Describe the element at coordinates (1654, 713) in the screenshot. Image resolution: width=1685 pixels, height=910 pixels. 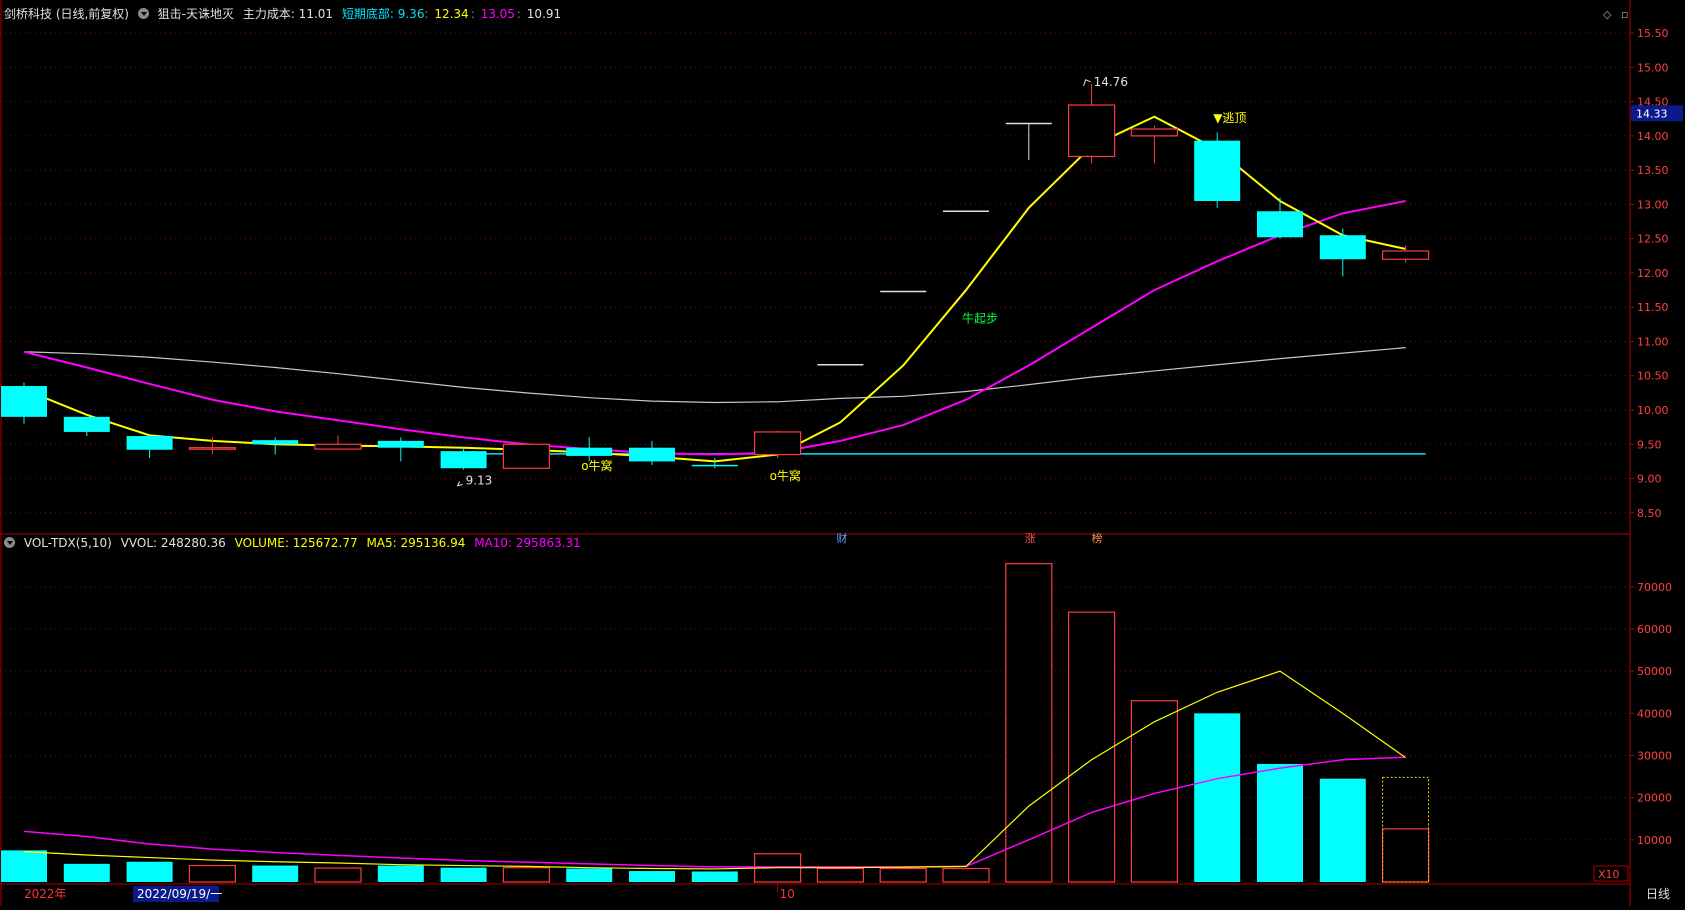
I see `volume-tick-label: 40000` at that location.